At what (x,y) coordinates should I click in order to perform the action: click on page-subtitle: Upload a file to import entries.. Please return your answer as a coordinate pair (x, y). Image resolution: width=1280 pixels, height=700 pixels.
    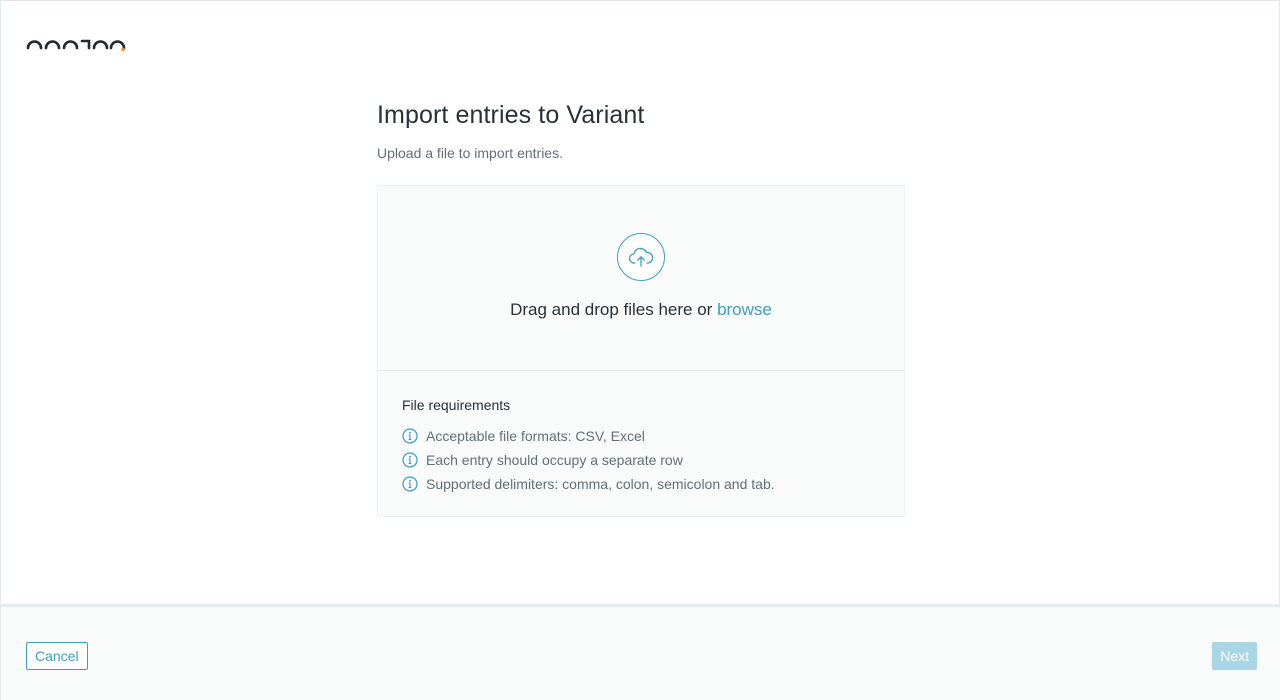
    Looking at the image, I should click on (470, 153).